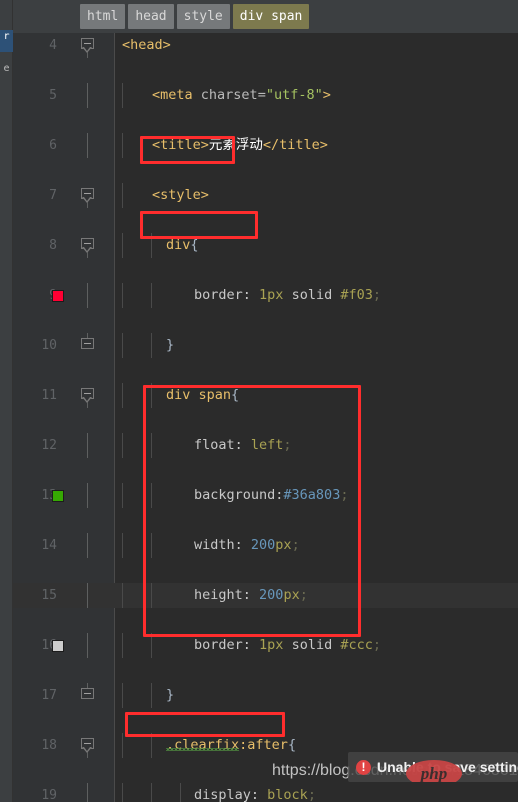  I want to click on code-line: 13 background:#36a803;, so click(265, 495).